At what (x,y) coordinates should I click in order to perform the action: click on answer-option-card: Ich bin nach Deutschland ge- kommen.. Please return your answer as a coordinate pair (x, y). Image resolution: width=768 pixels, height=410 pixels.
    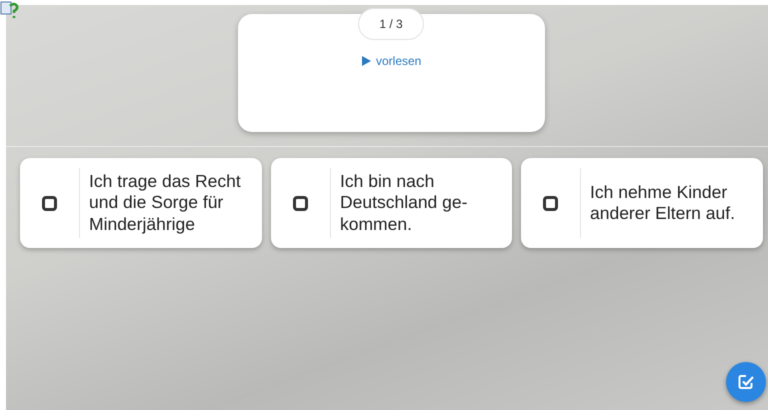
    Looking at the image, I should click on (391, 203).